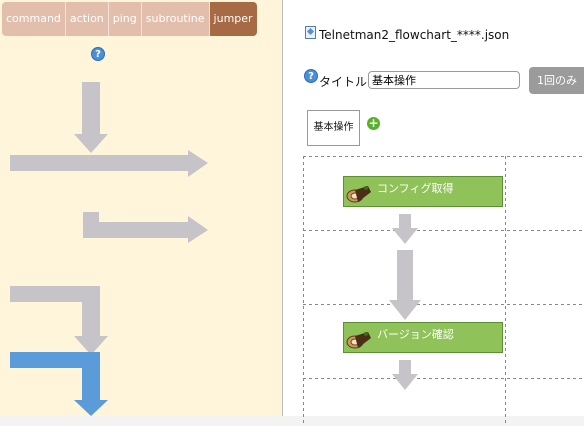  What do you see at coordinates (415, 188) in the screenshot?
I see `command-label: コンフィグ取得` at bounding box center [415, 188].